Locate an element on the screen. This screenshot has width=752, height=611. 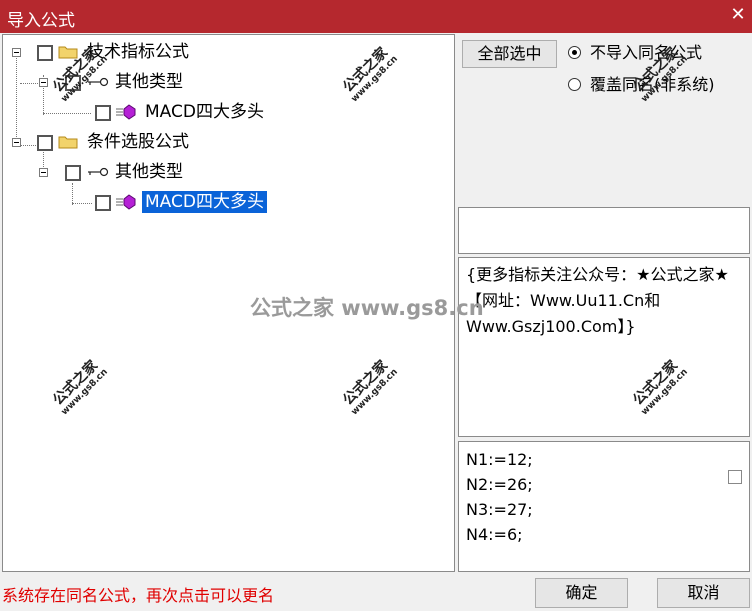
tree-connector is located at coordinates (16, 97).